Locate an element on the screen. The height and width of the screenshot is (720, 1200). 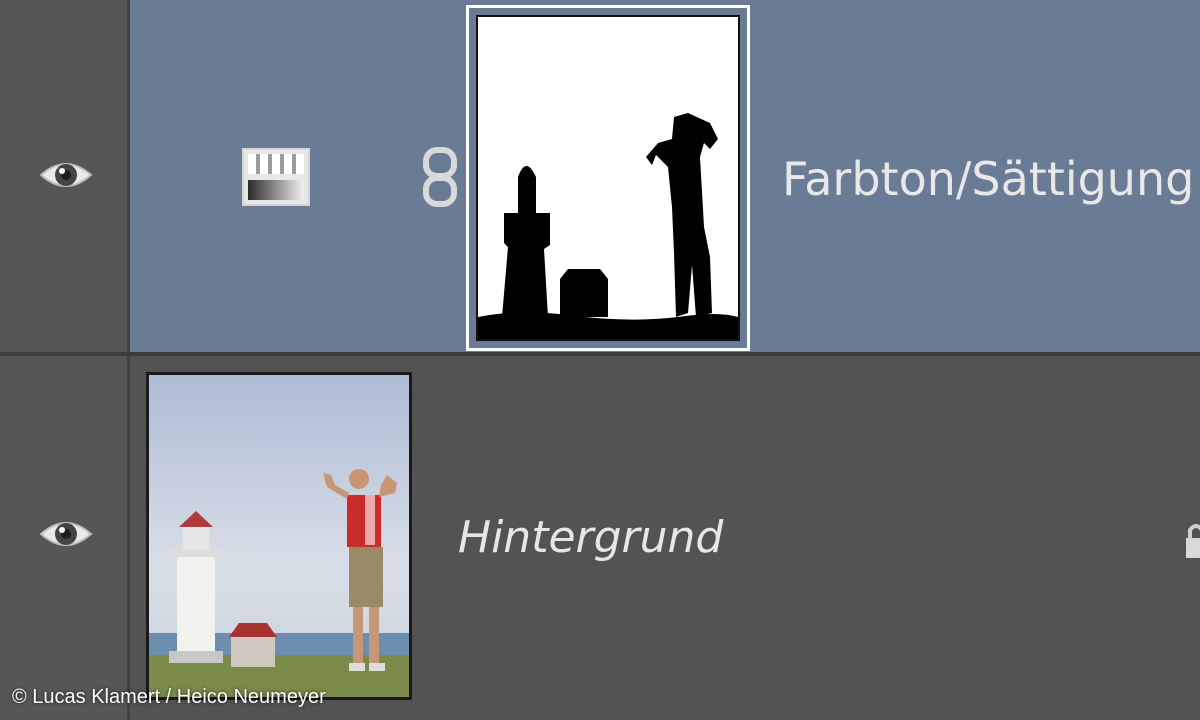
thumbnail-photo-lighthouse is located at coordinates (279, 536).